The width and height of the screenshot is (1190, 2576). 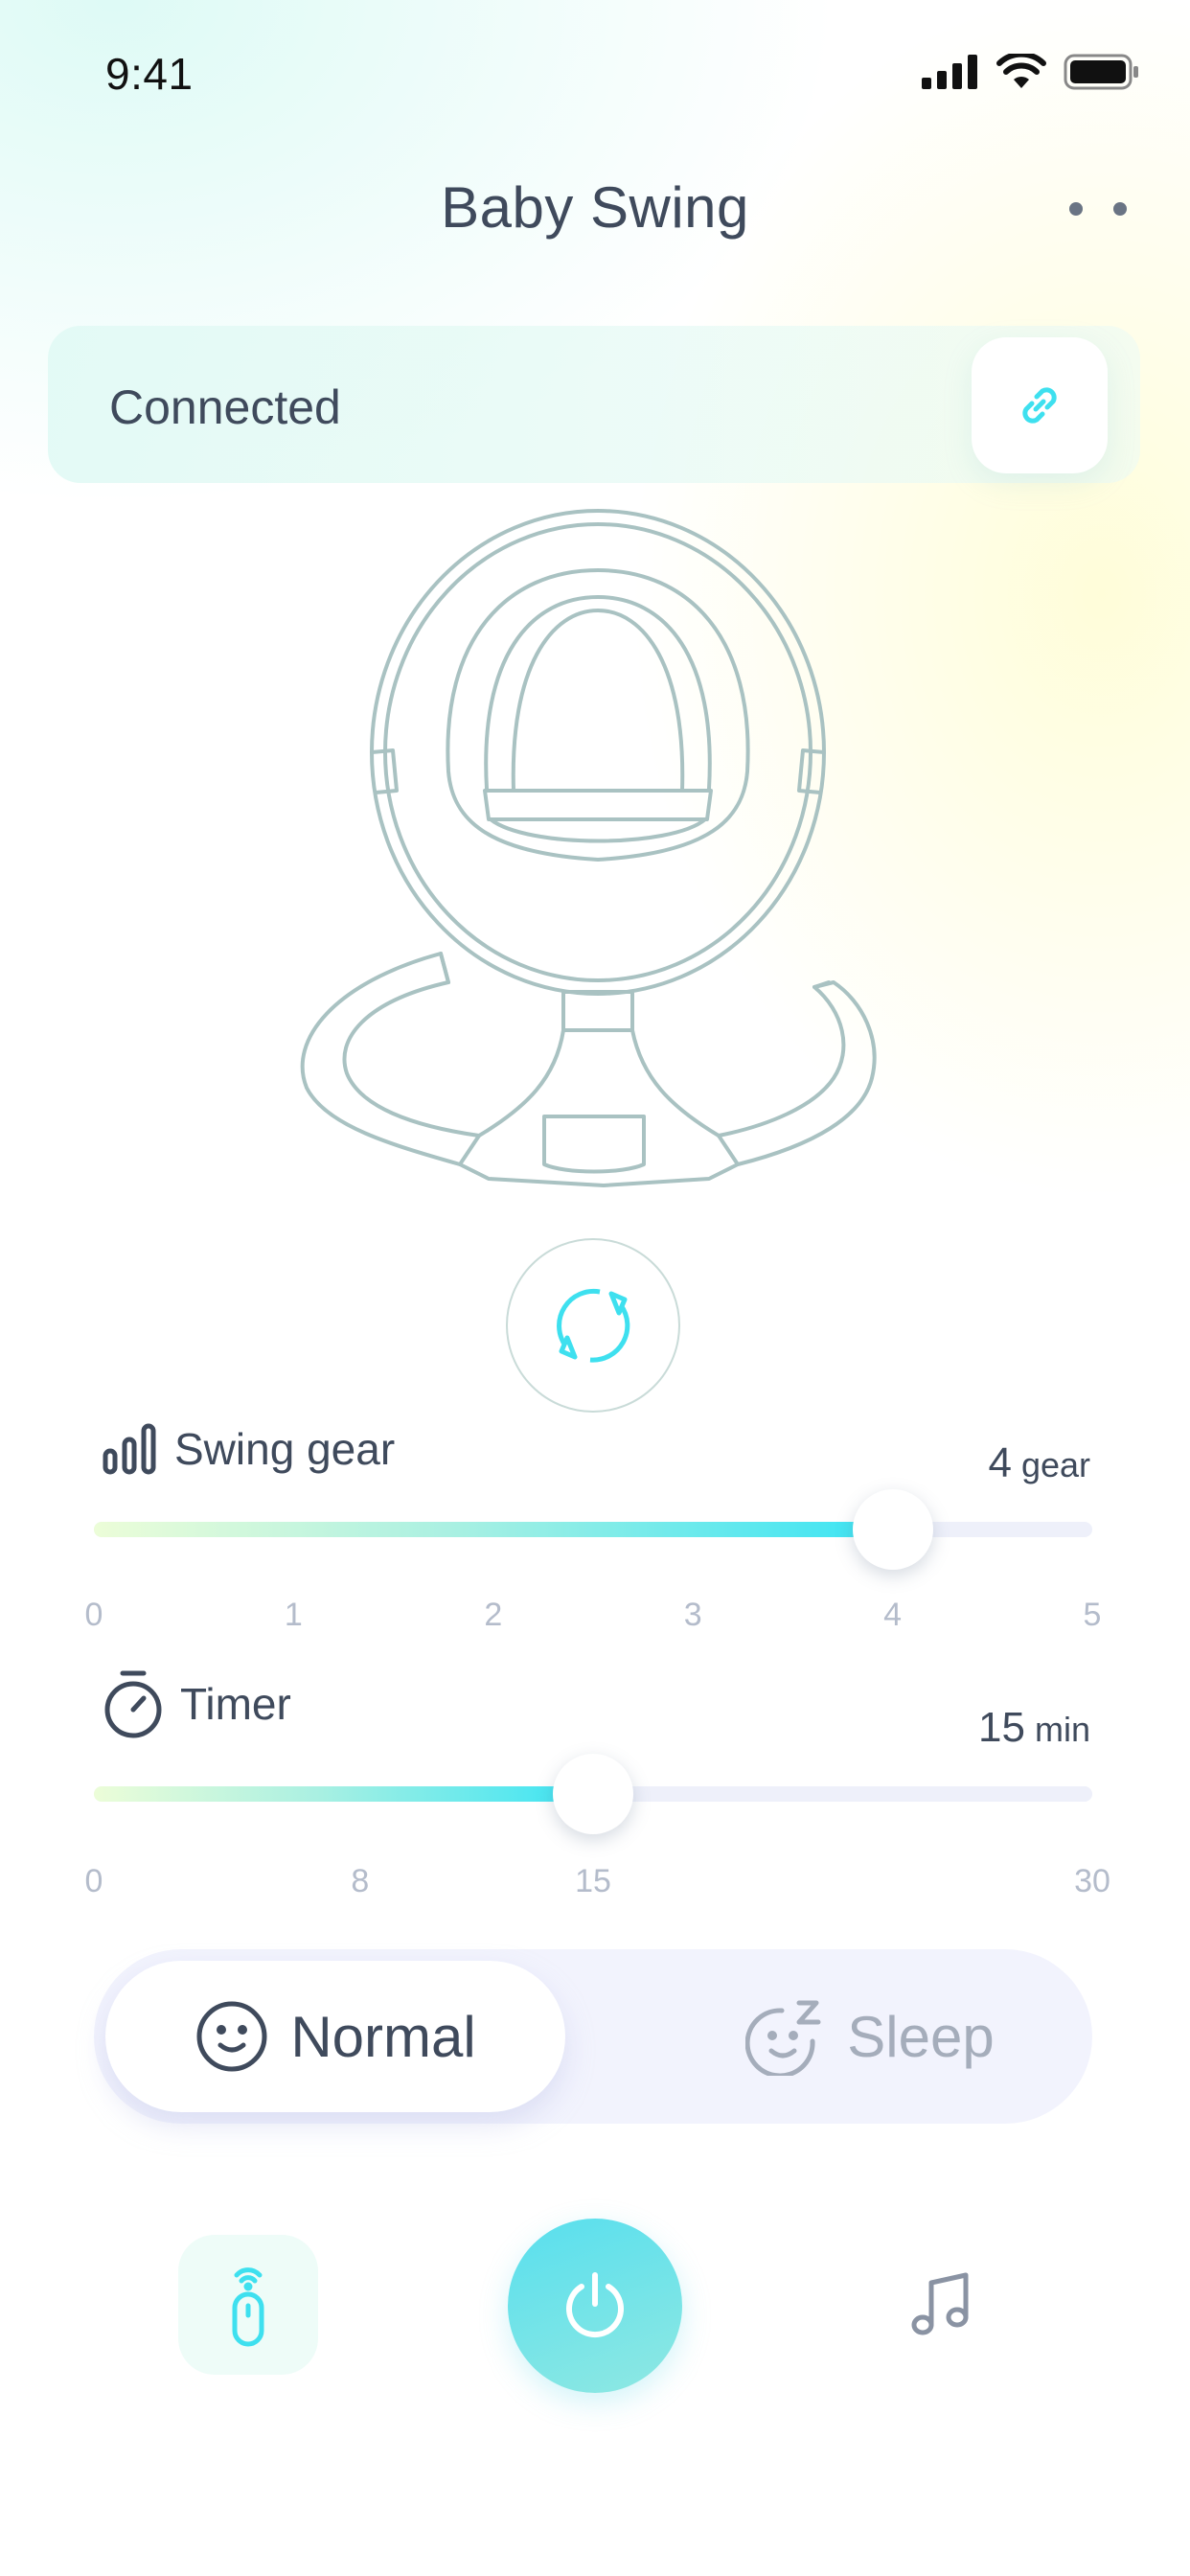 I want to click on status-time: 9:41, so click(x=150, y=74).